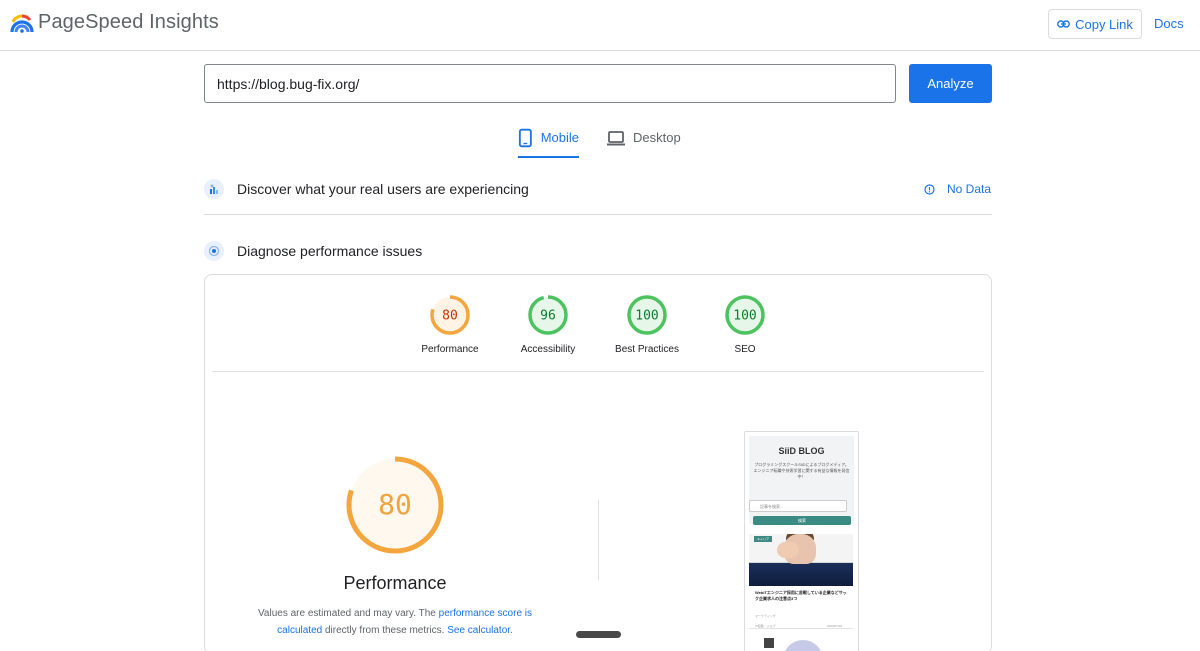  I want to click on diagnose-title: Diagnose performance issues, so click(330, 251).